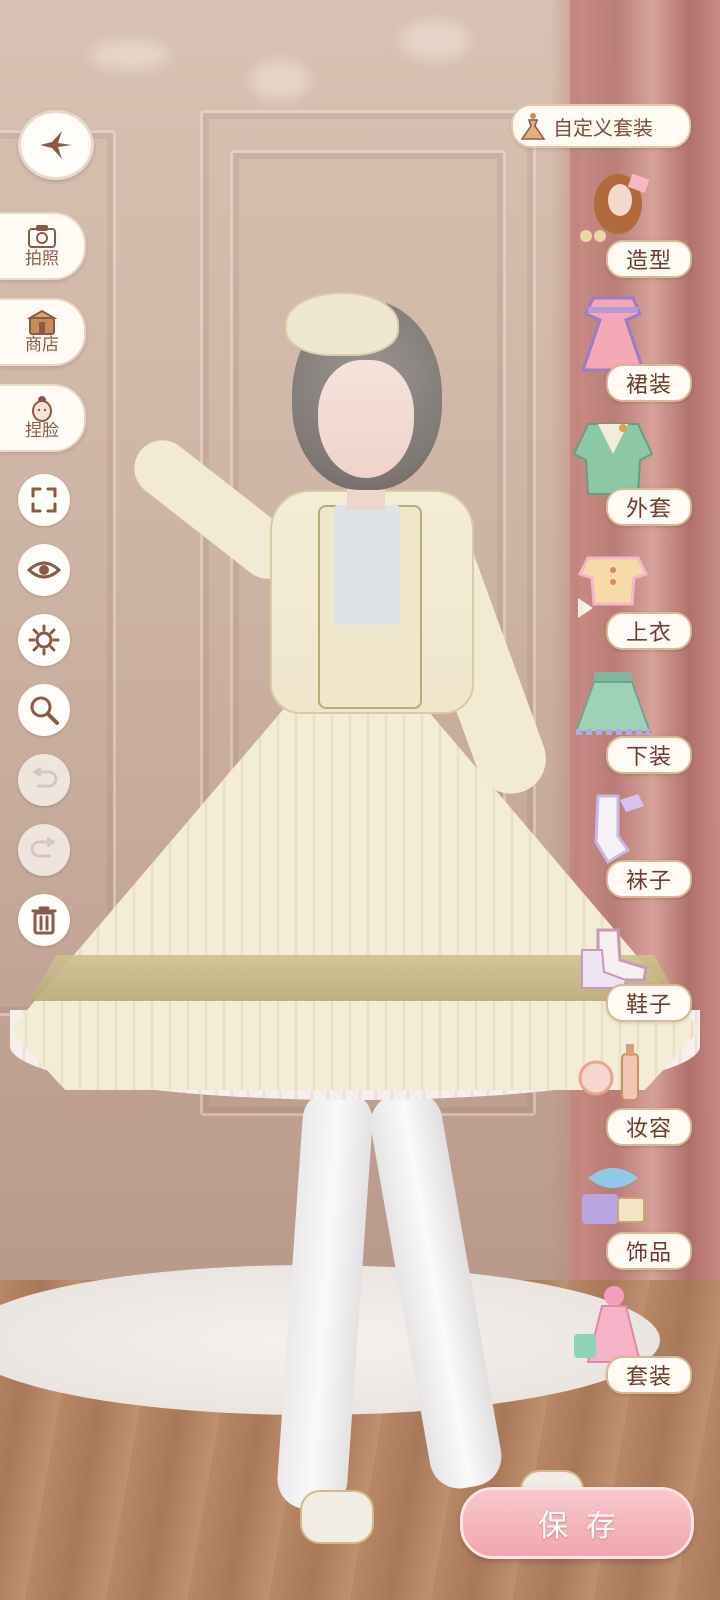 Image resolution: width=720 pixels, height=1600 pixels. I want to click on category-accessory-label: 饰品, so click(649, 1251).